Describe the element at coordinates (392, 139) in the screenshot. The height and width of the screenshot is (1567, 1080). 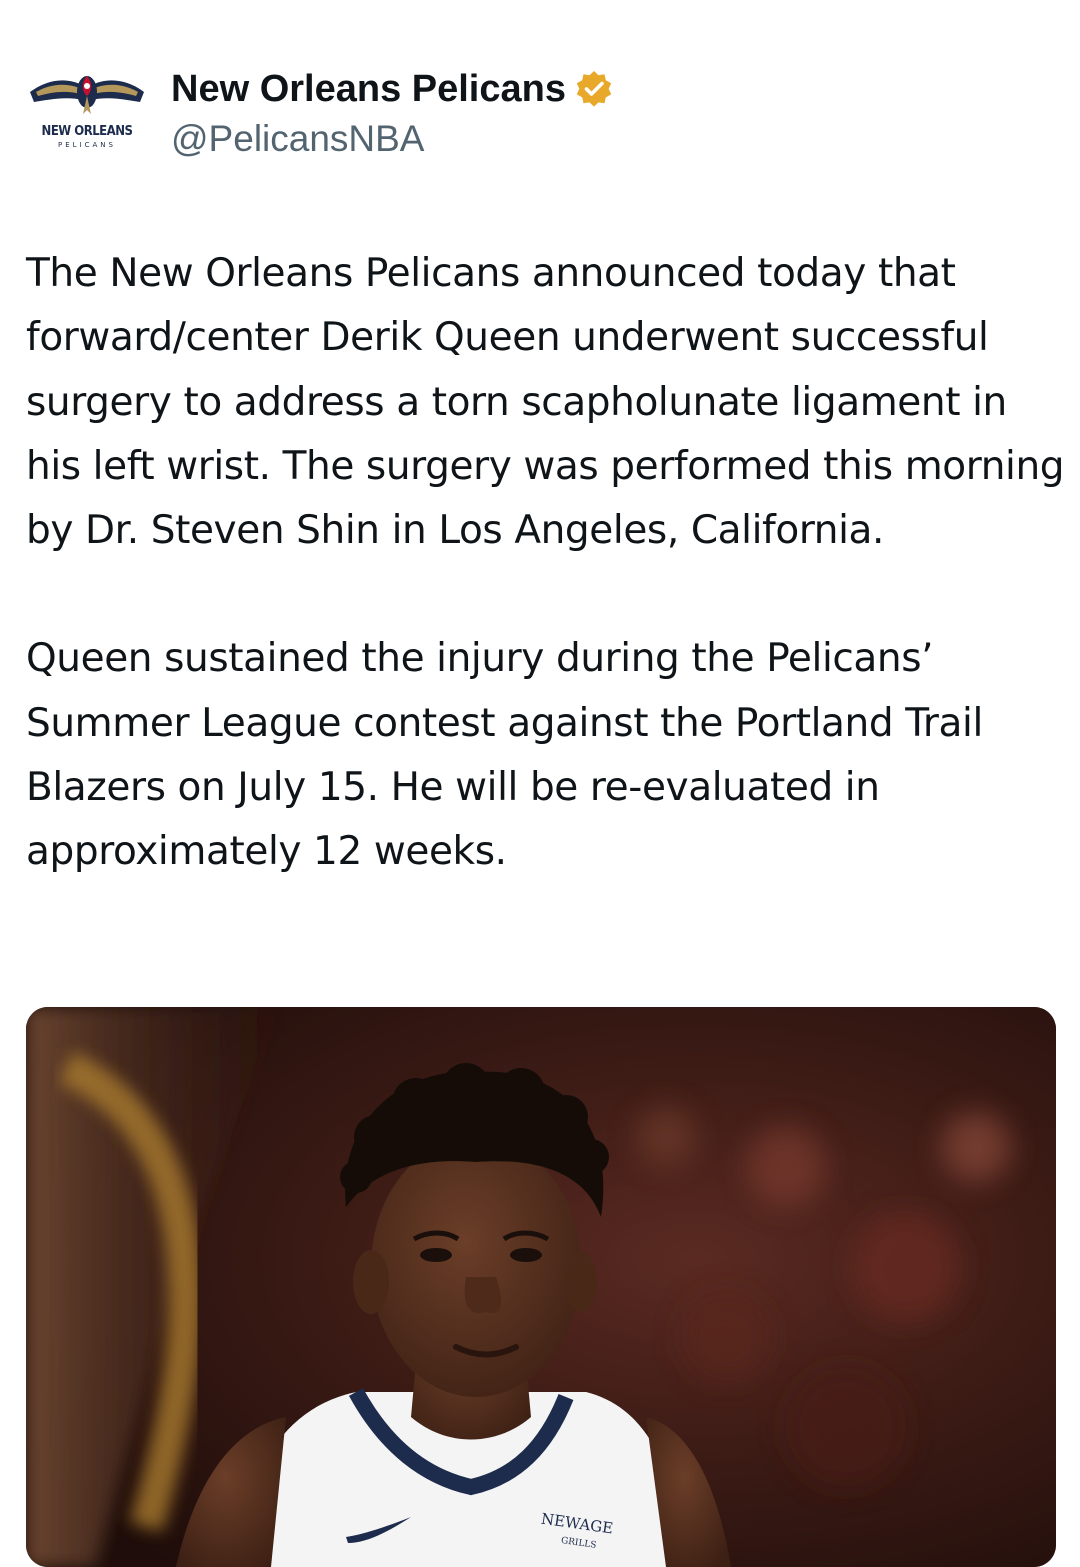
I see `account-handle: @PelicansNBA` at that location.